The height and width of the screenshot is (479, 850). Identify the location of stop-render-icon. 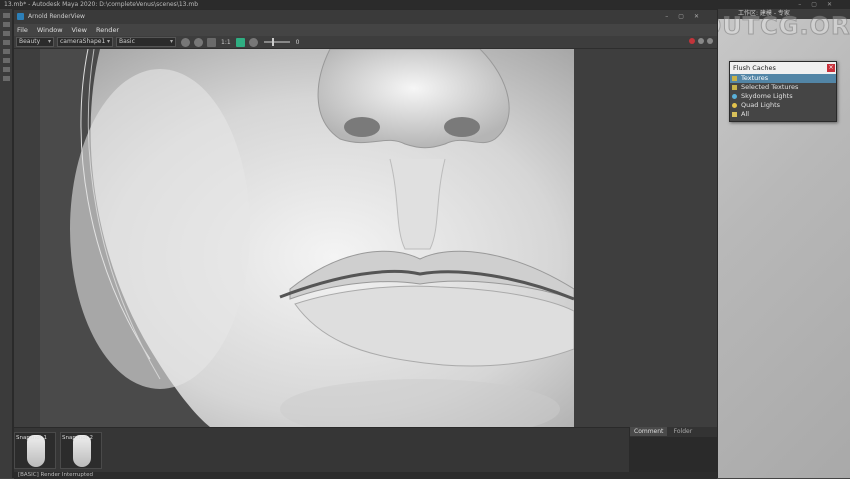
(692, 41).